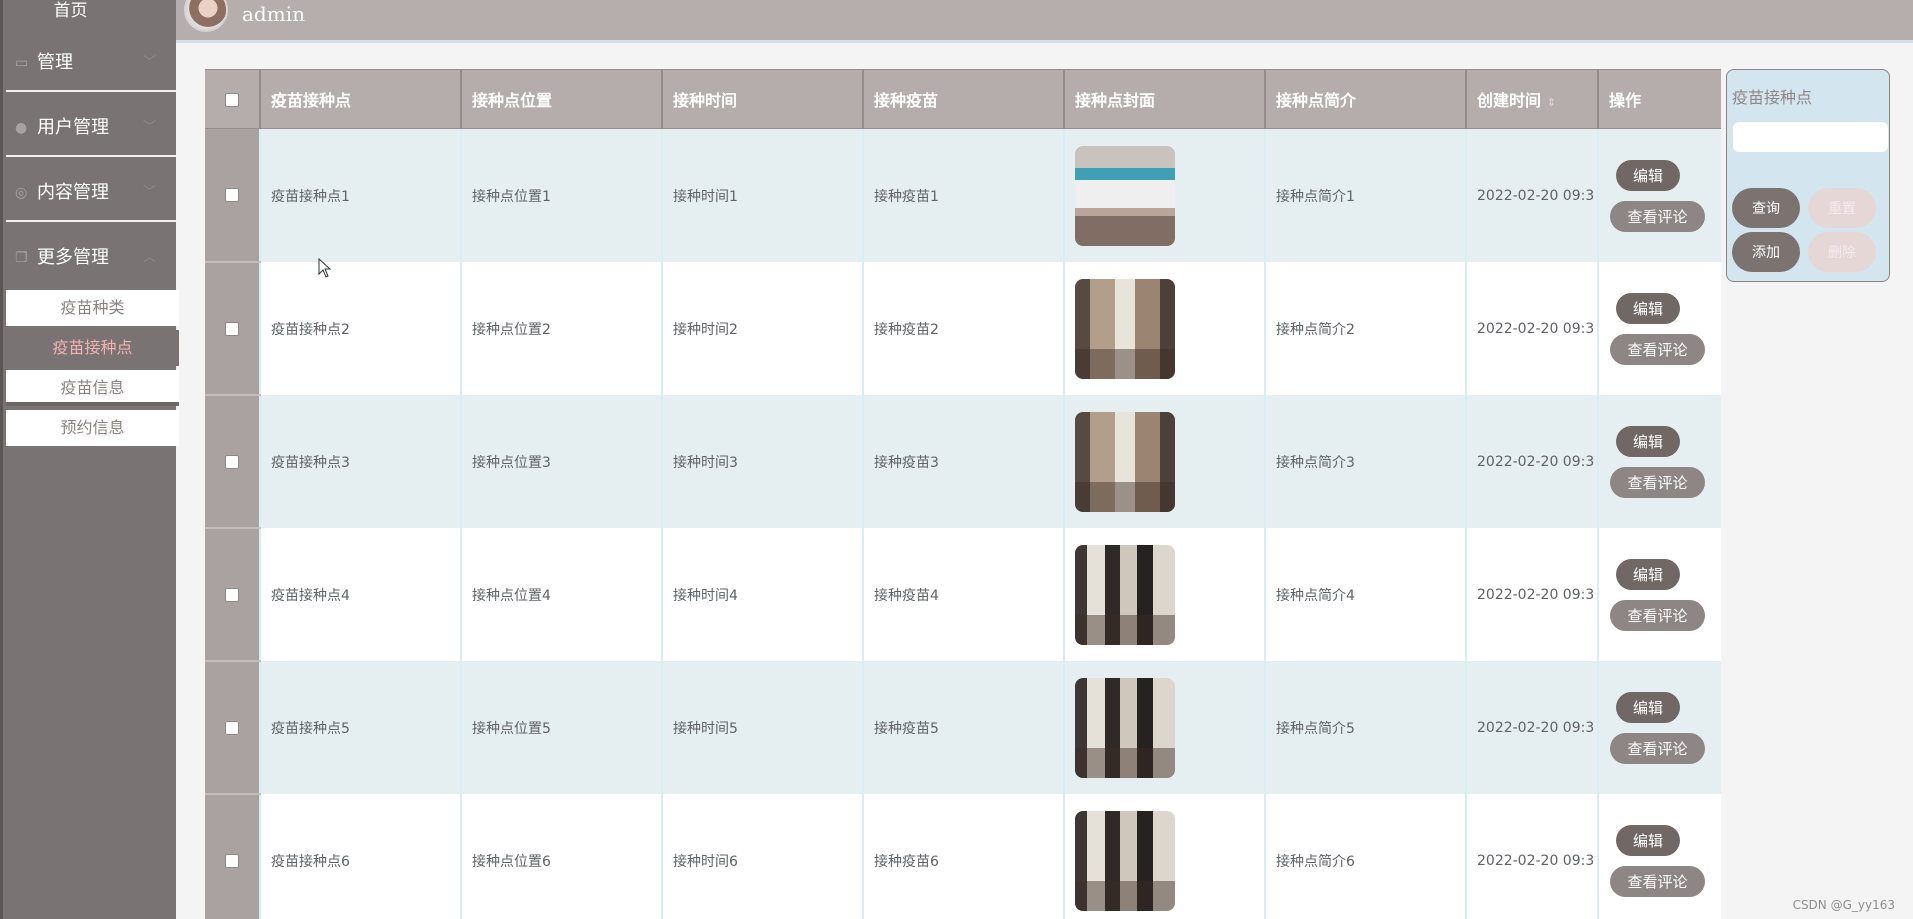 The image size is (1913, 919). Describe the element at coordinates (232, 100) in the screenshot. I see `select-all-checkbox` at that location.